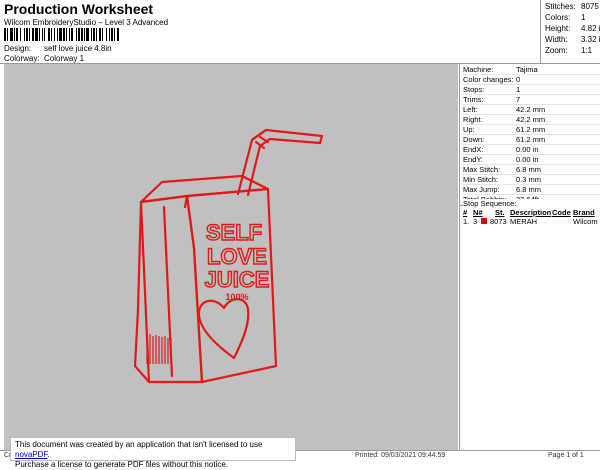 The image size is (600, 470). What do you see at coordinates (566, 455) in the screenshot?
I see `page-number: Page 1 of 1` at bounding box center [566, 455].